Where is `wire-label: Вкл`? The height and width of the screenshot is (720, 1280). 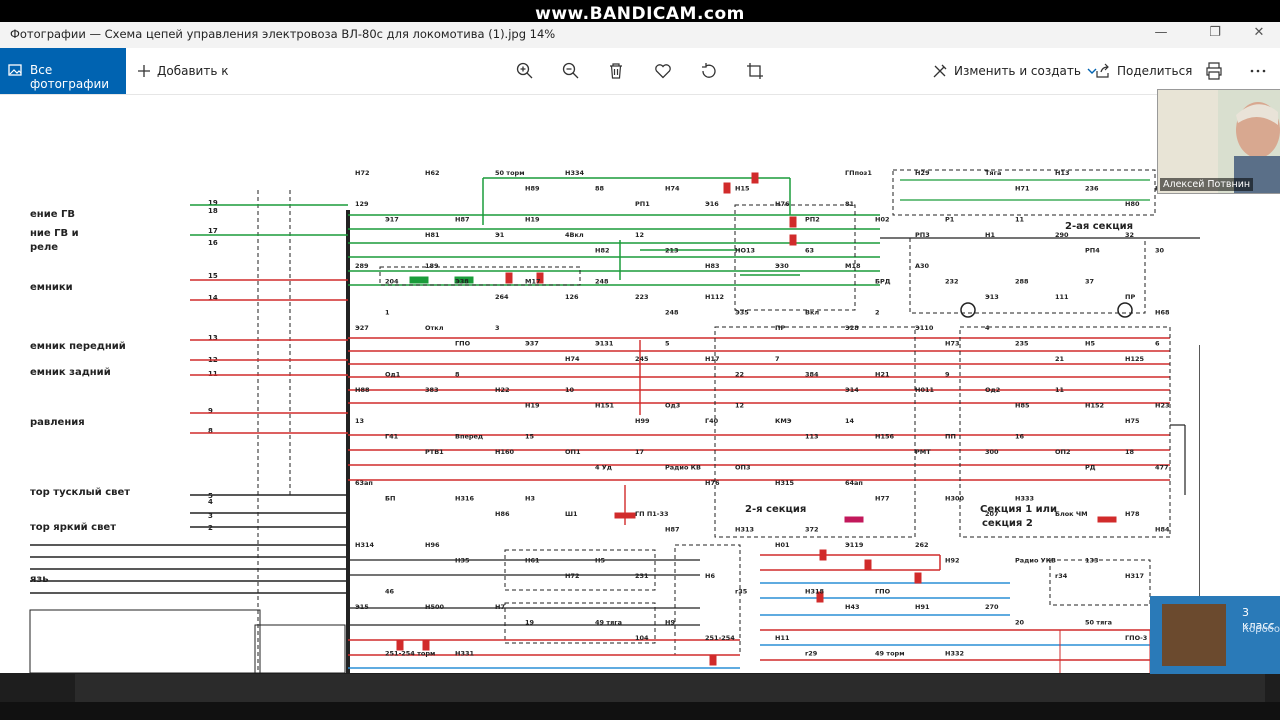 wire-label: Вкл is located at coordinates (812, 313).